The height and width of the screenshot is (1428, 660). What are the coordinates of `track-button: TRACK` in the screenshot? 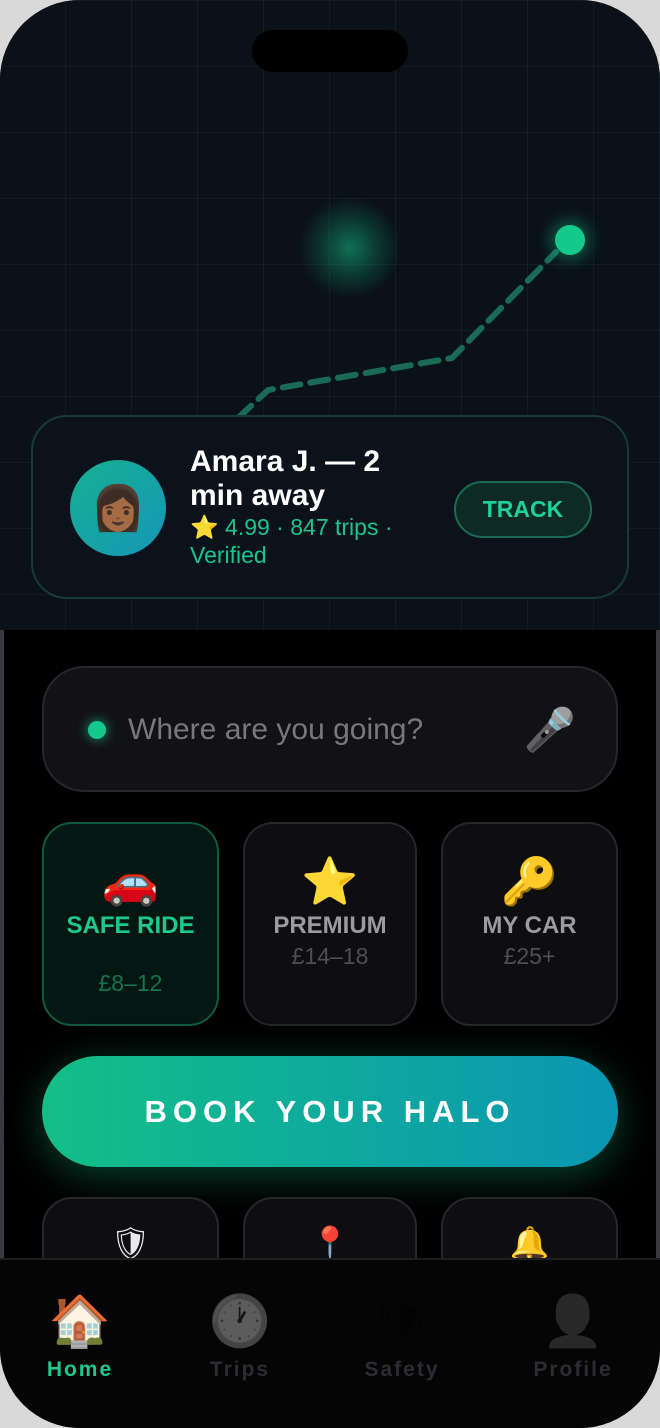 It's located at (523, 509).